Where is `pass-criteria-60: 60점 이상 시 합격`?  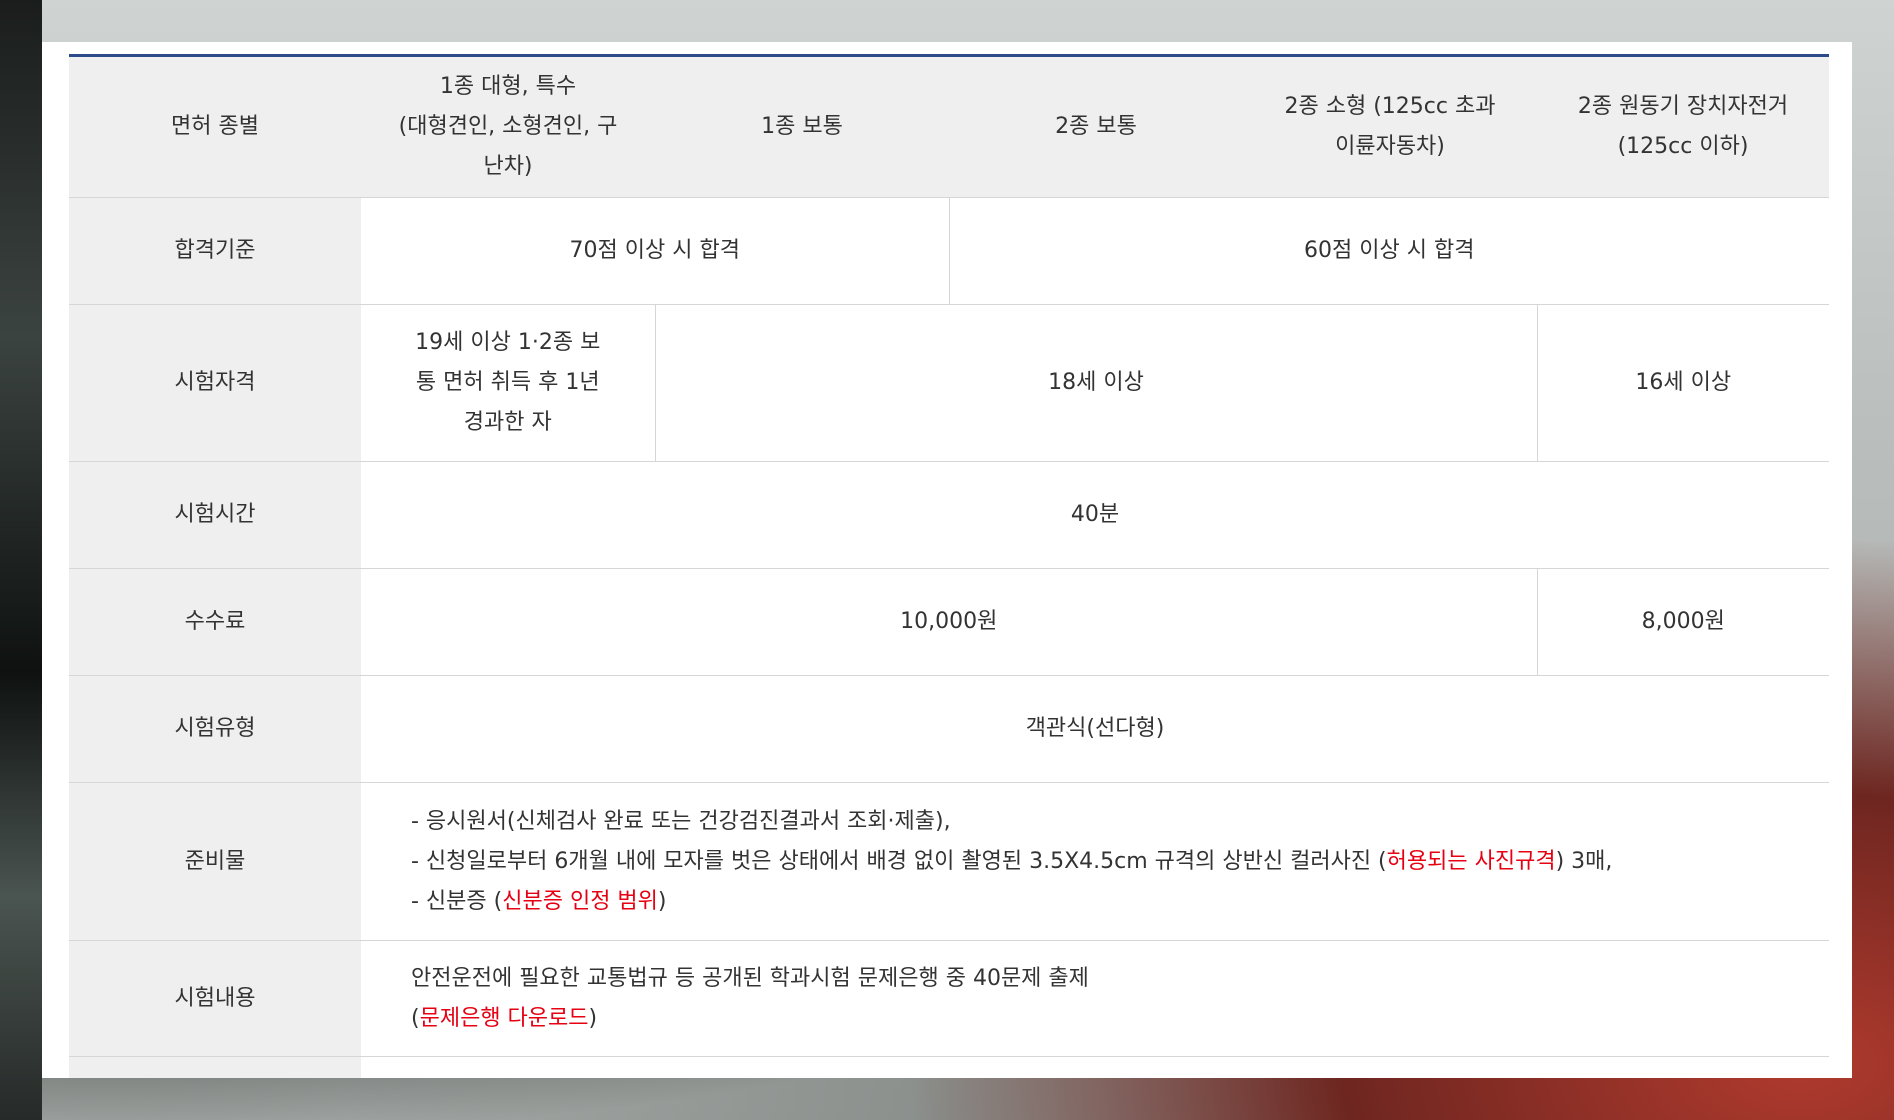 pass-criteria-60: 60점 이상 시 합격 is located at coordinates (1388, 251).